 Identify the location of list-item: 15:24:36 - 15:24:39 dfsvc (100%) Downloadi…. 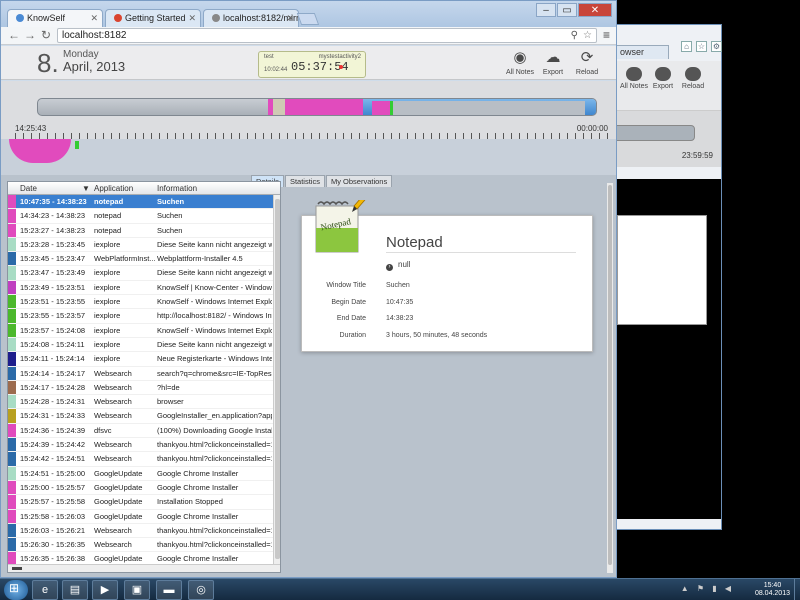
(141, 431).